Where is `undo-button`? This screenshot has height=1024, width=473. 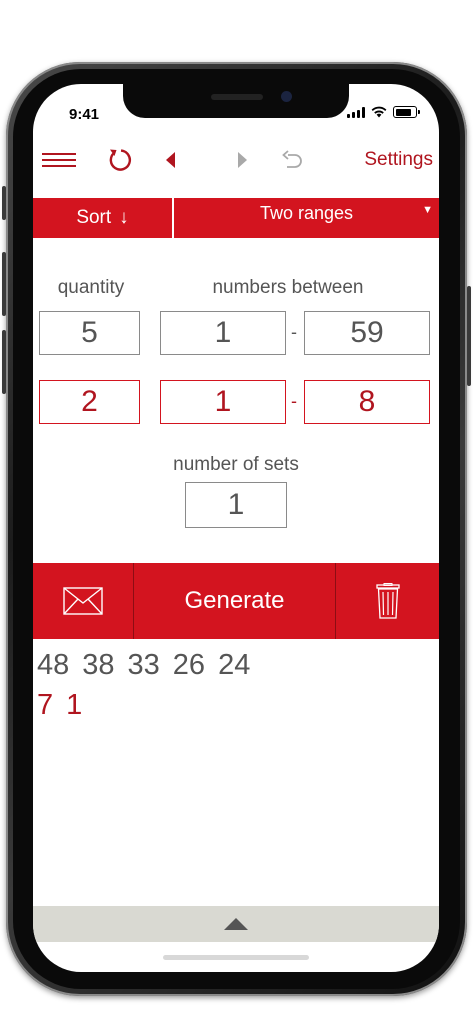 undo-button is located at coordinates (293, 160).